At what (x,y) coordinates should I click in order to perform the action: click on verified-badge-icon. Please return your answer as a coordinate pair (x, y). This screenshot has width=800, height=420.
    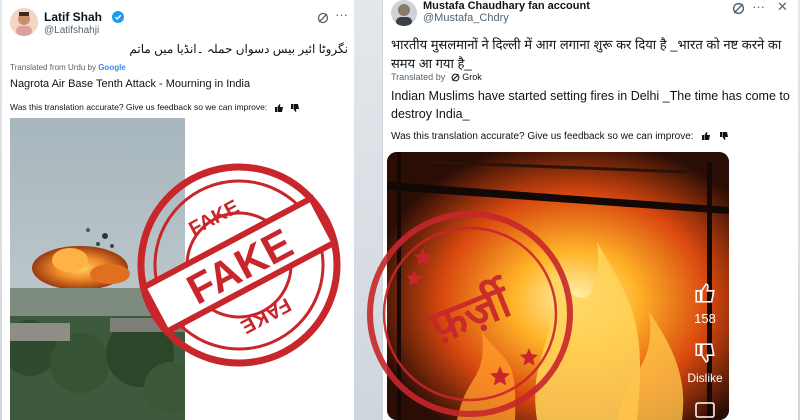
    Looking at the image, I should click on (118, 19).